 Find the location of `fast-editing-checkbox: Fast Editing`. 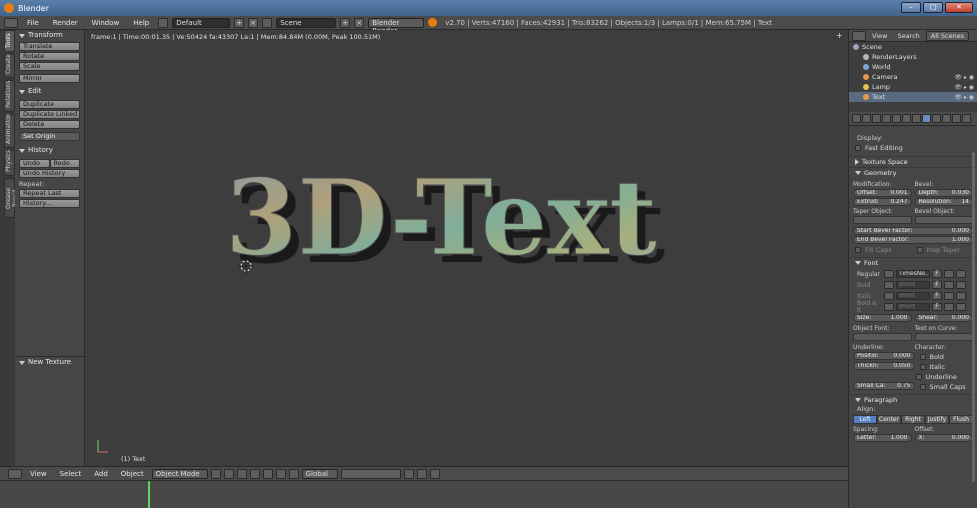

fast-editing-checkbox: Fast Editing is located at coordinates (913, 147).